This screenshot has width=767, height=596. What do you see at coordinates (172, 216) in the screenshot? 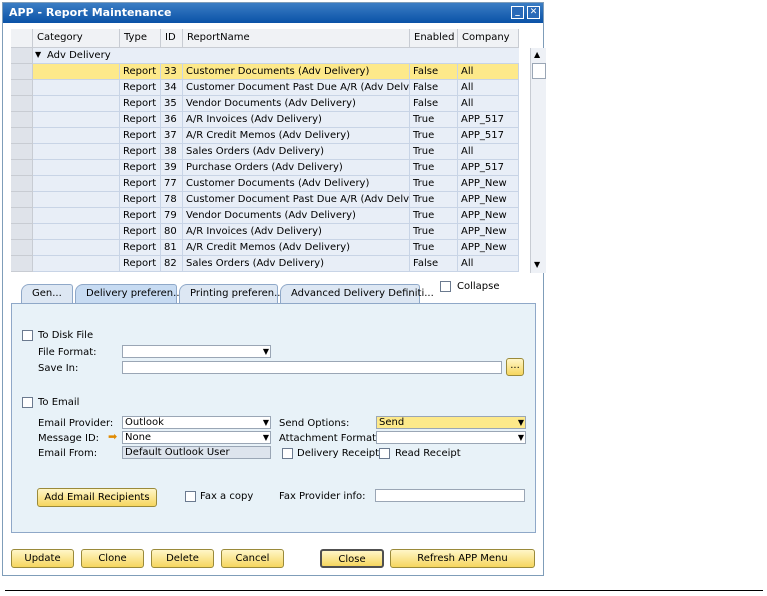
I see `cell-id: 79` at bounding box center [172, 216].